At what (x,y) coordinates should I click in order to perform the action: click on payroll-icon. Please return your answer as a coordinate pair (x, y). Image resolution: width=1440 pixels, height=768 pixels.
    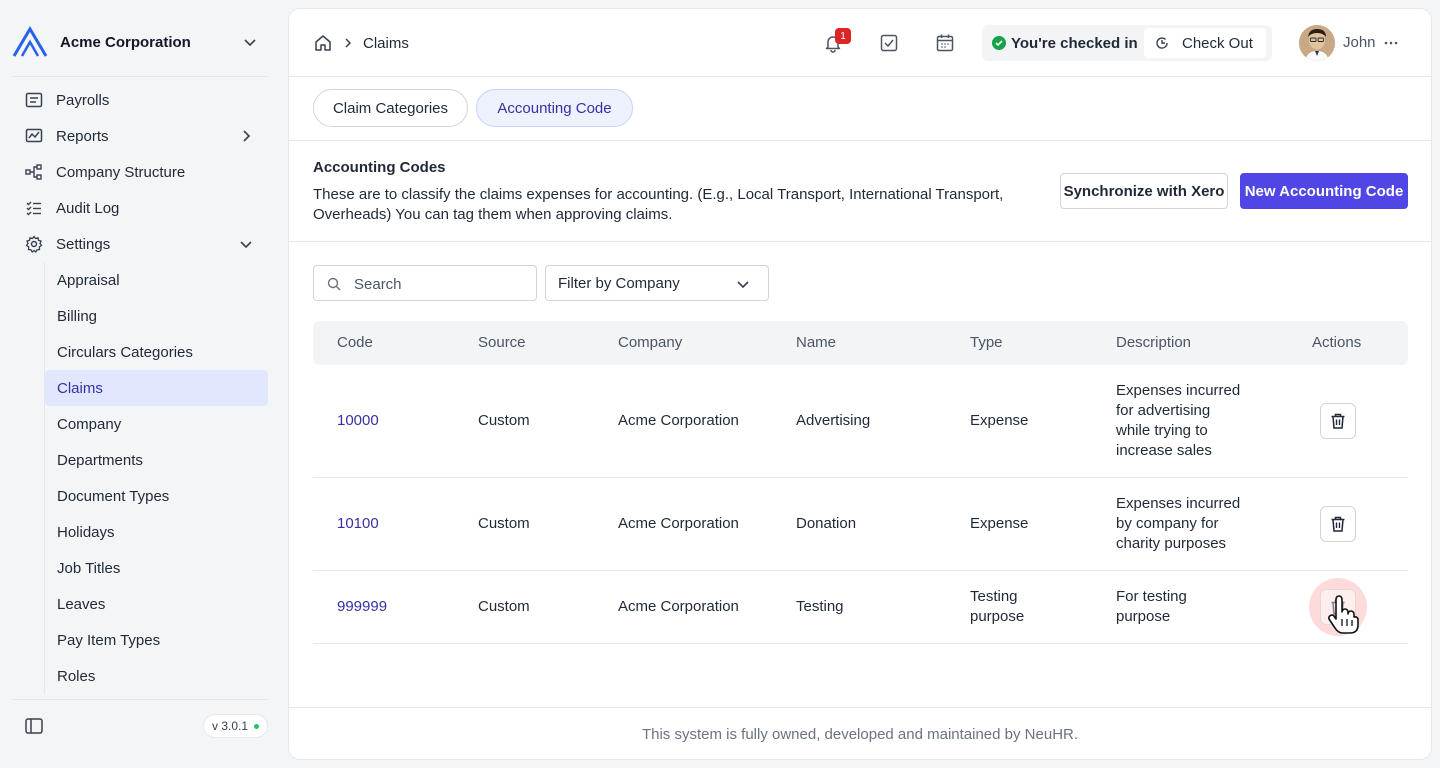
    Looking at the image, I should click on (34, 100).